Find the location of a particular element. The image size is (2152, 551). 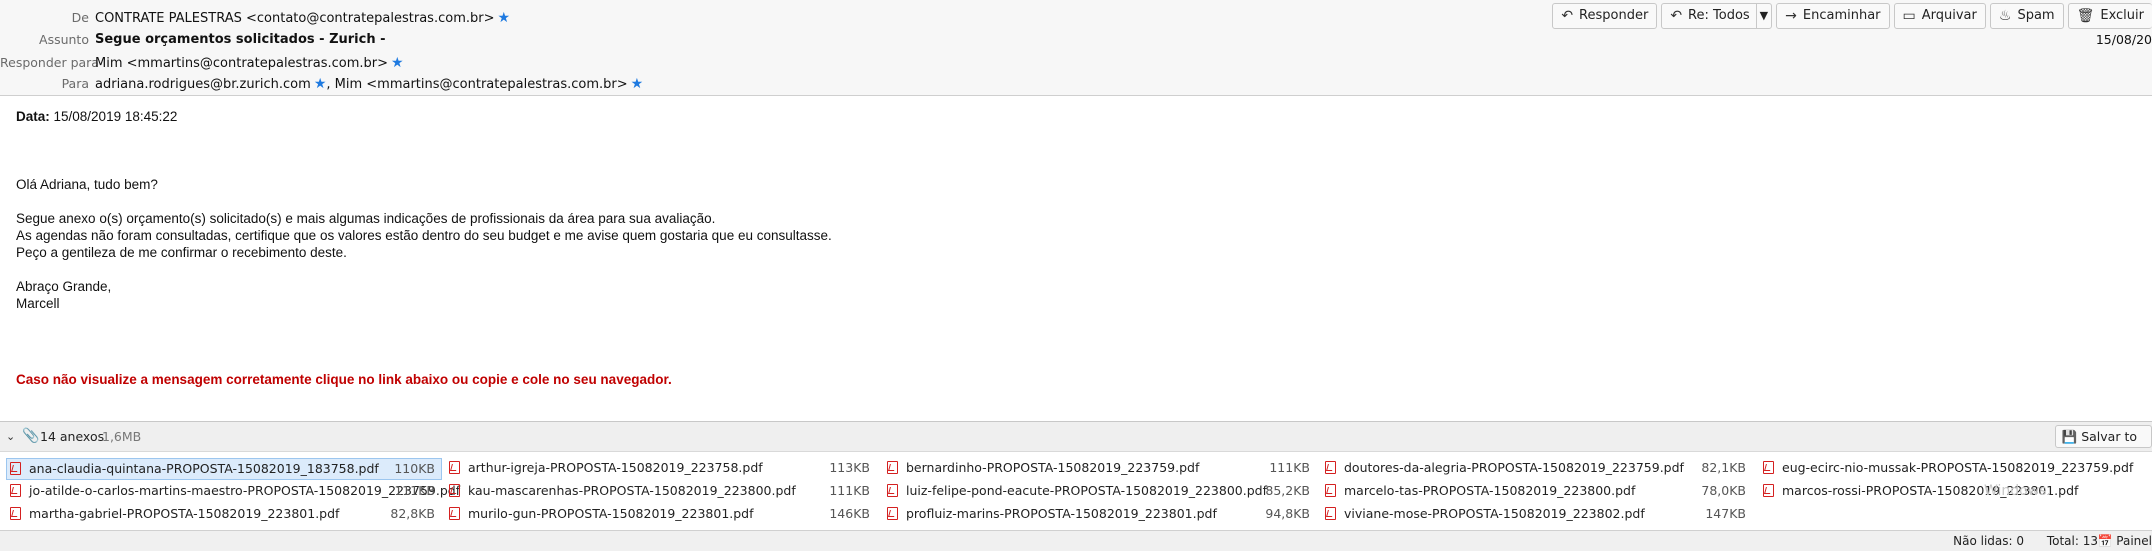

spam-icon: ♨ is located at coordinates (2005, 16).